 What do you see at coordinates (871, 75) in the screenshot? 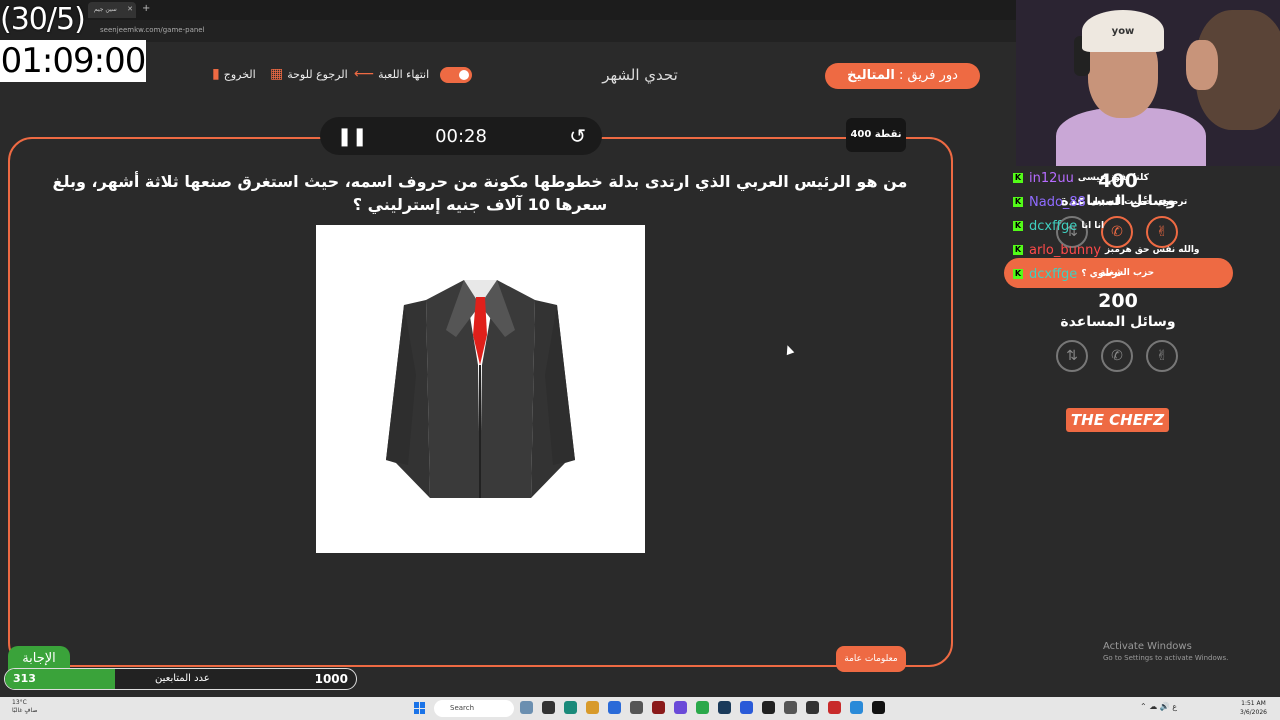
I see `turn-team-name: المتاليخ` at bounding box center [871, 75].